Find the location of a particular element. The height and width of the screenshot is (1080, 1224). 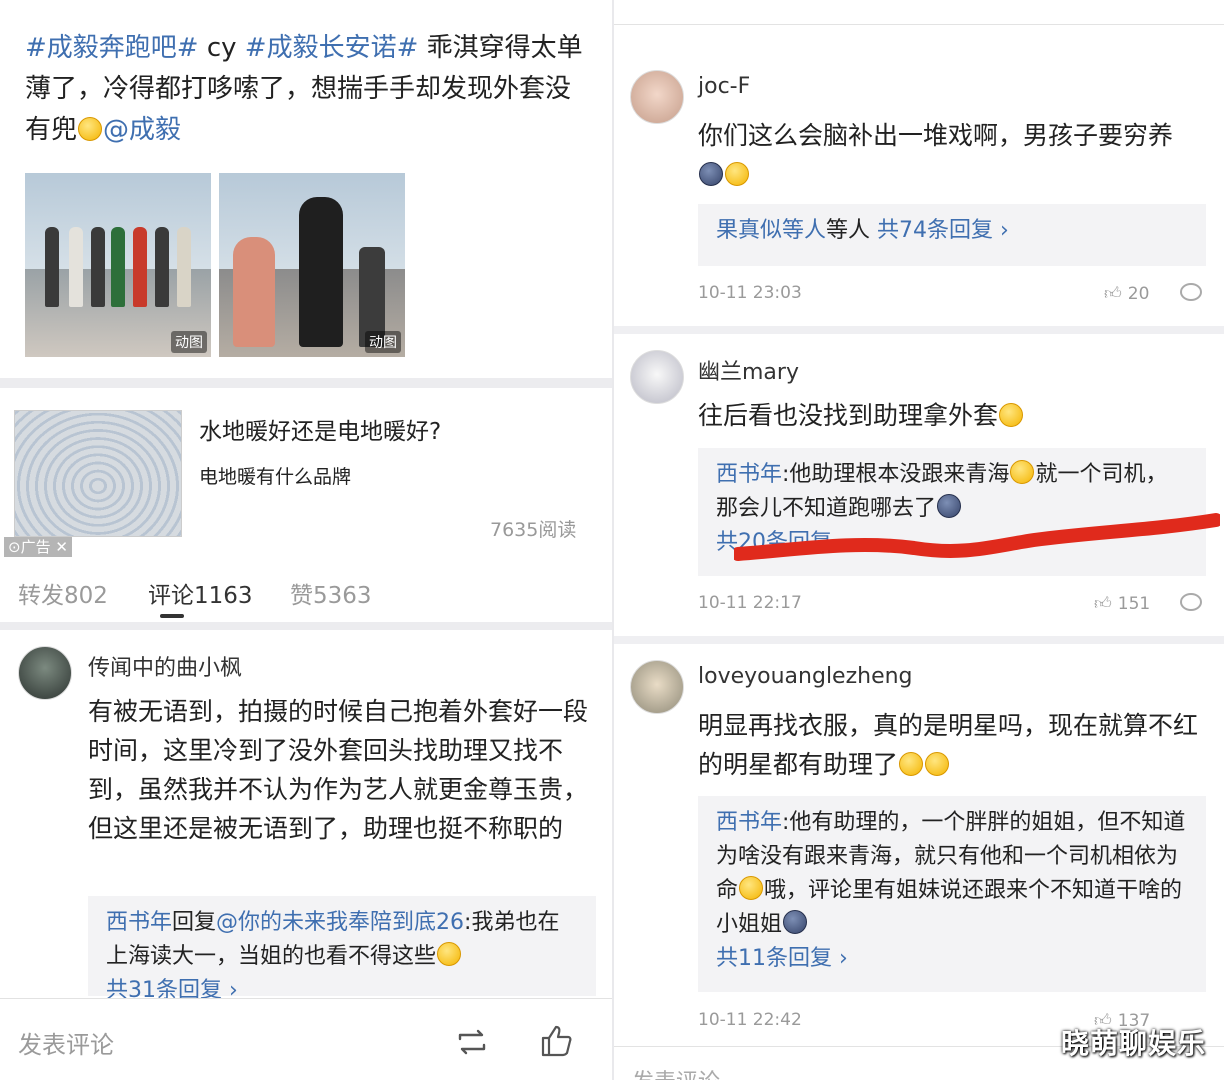

ad-icon: ⊙ is located at coordinates (14, 547).